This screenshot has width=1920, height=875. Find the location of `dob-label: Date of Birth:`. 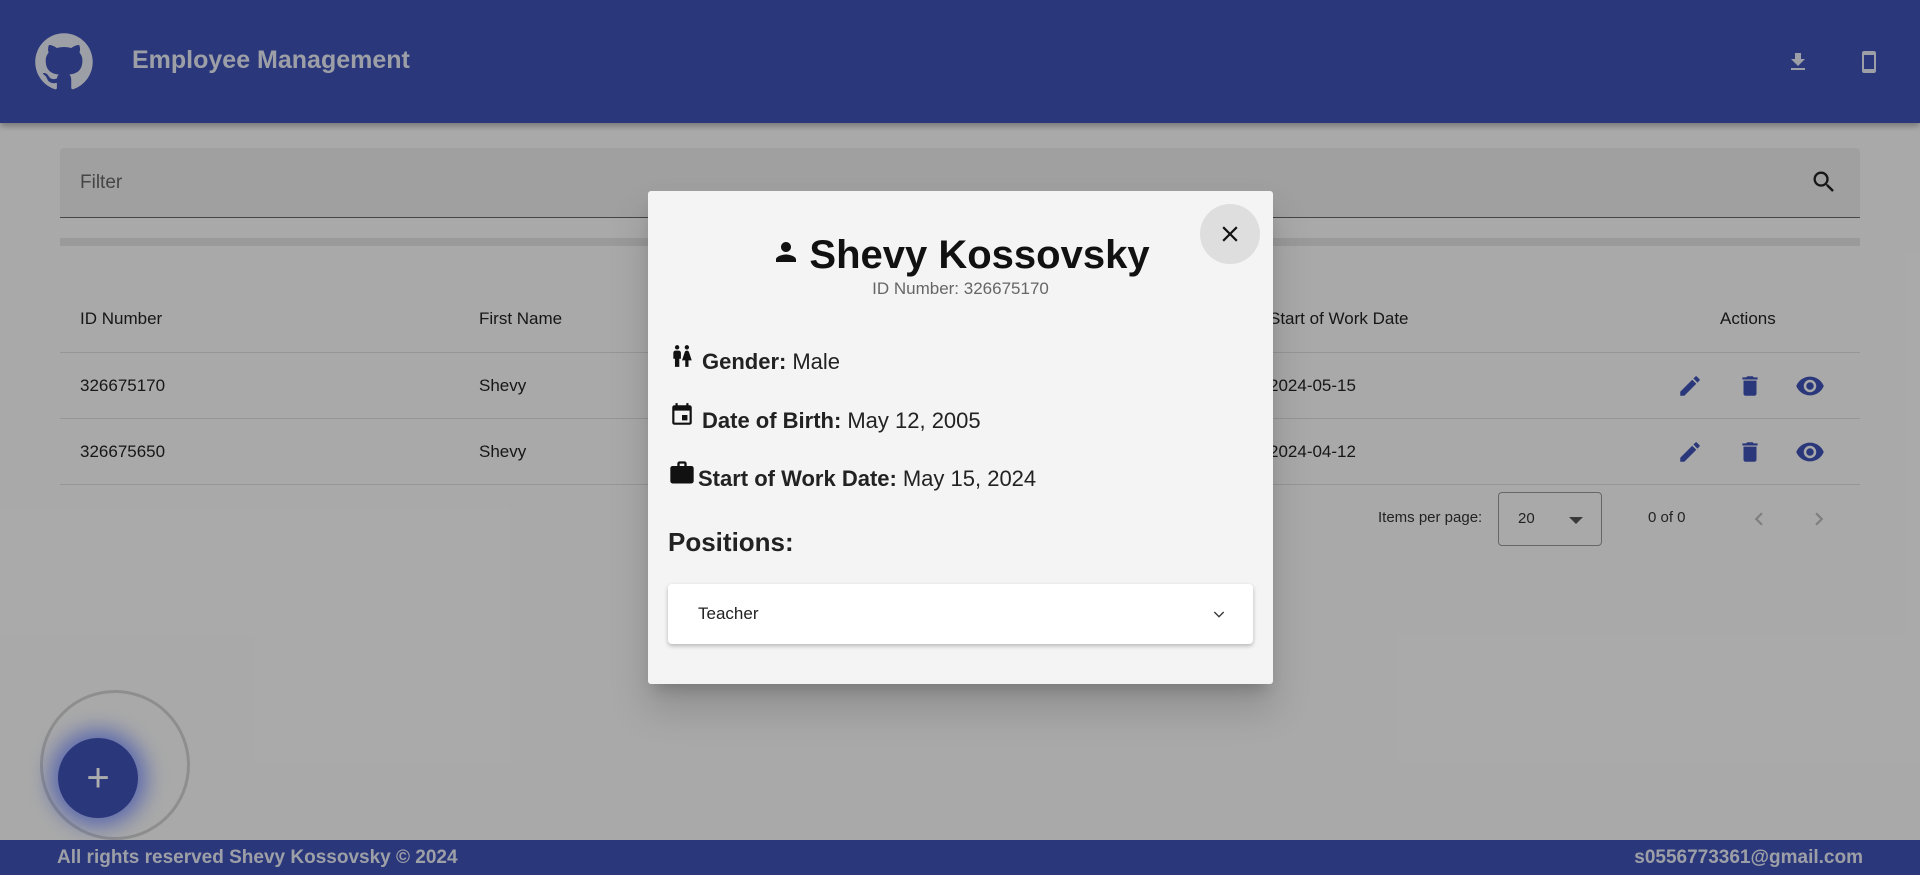

dob-label: Date of Birth: is located at coordinates (772, 420).